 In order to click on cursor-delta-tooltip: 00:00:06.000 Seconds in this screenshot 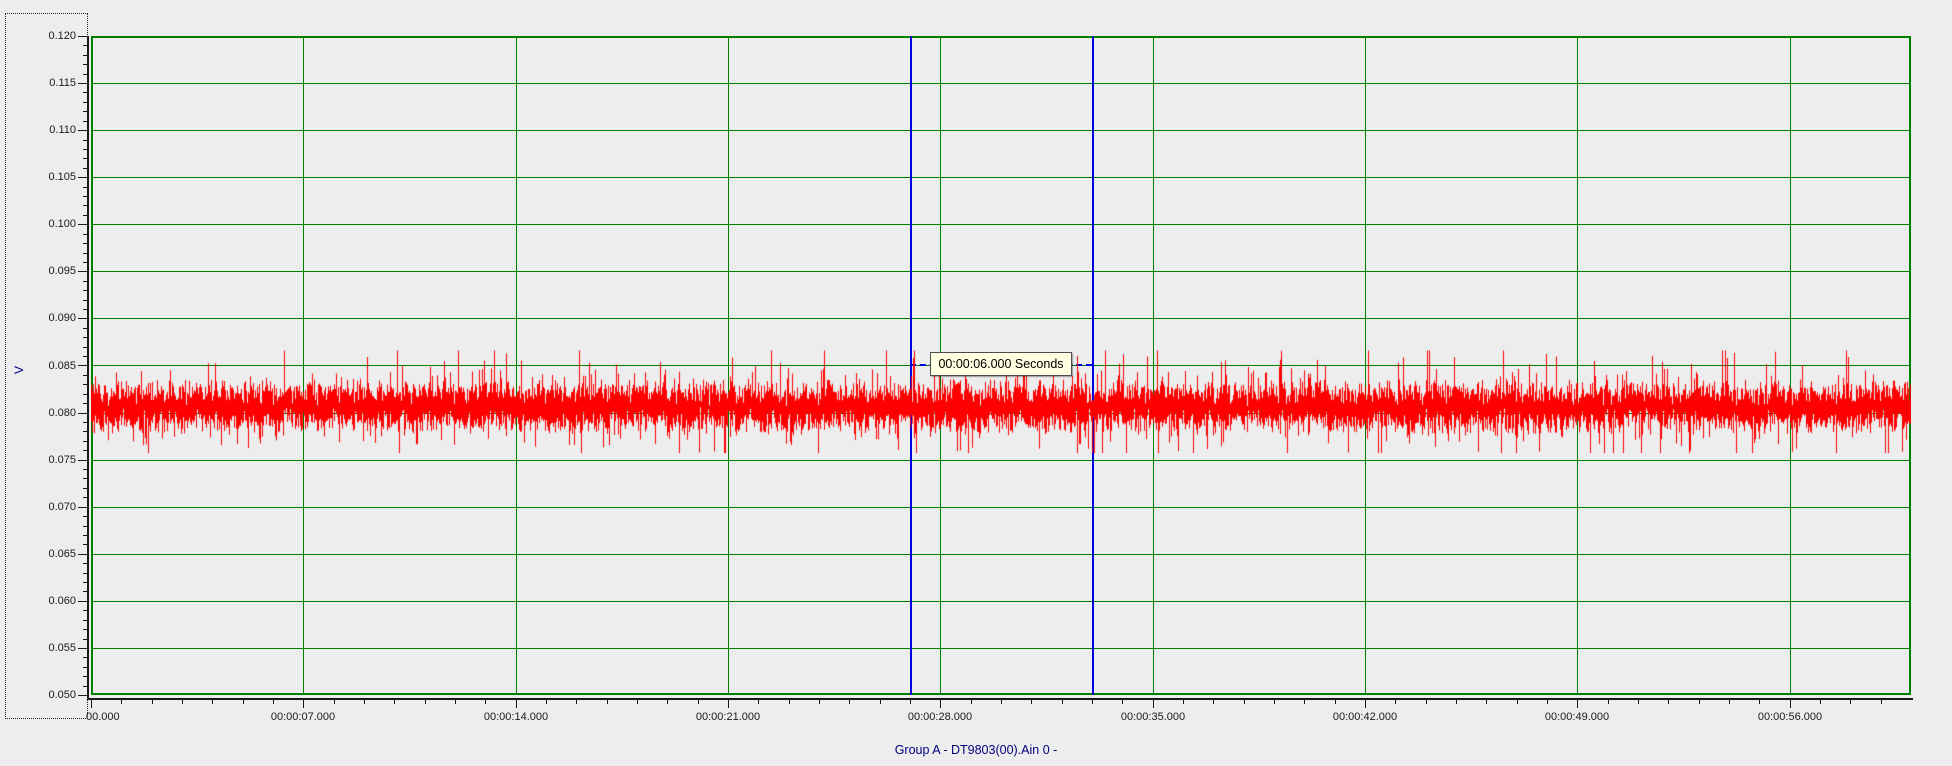, I will do `click(1001, 364)`.